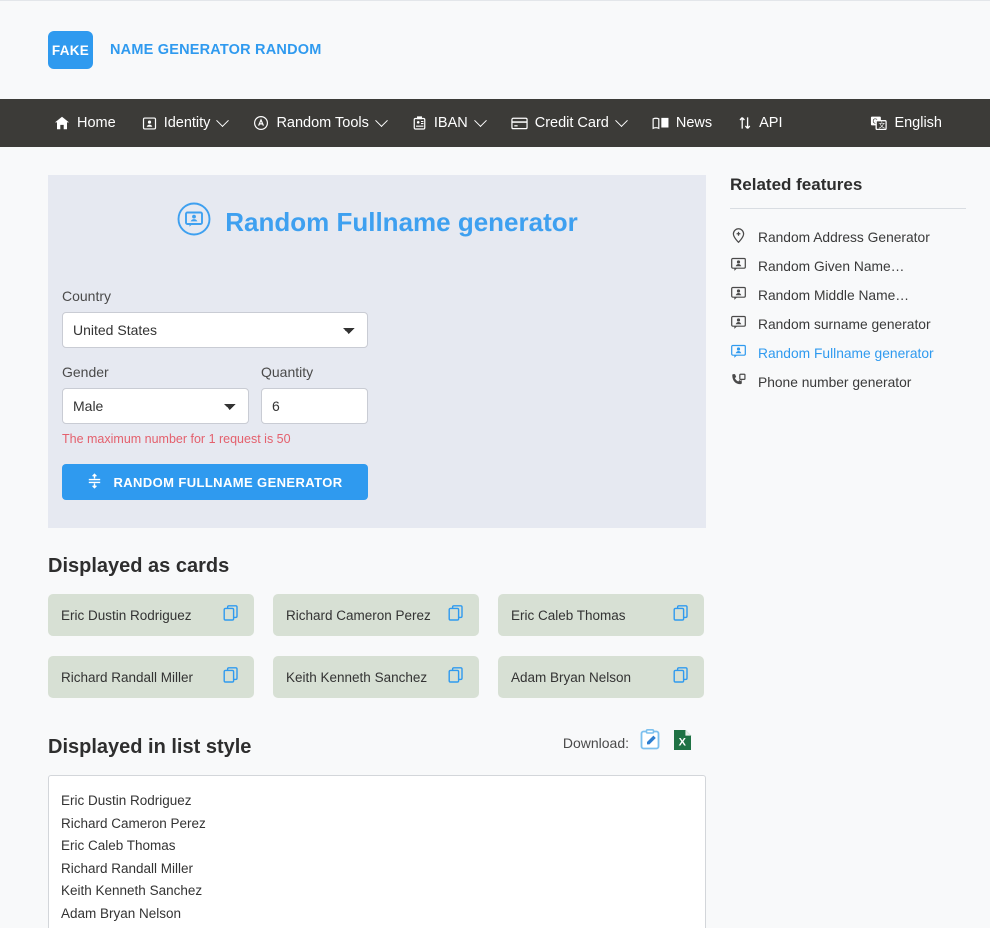 This screenshot has height=928, width=990. What do you see at coordinates (85, 372) in the screenshot?
I see `gender-label: Gender` at bounding box center [85, 372].